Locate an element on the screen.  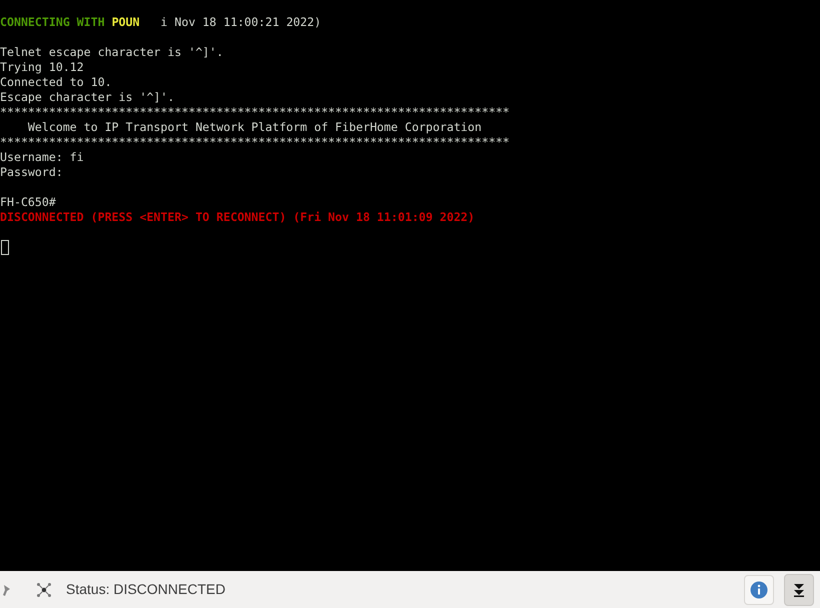
terminal-text: POUN is located at coordinates (126, 22).